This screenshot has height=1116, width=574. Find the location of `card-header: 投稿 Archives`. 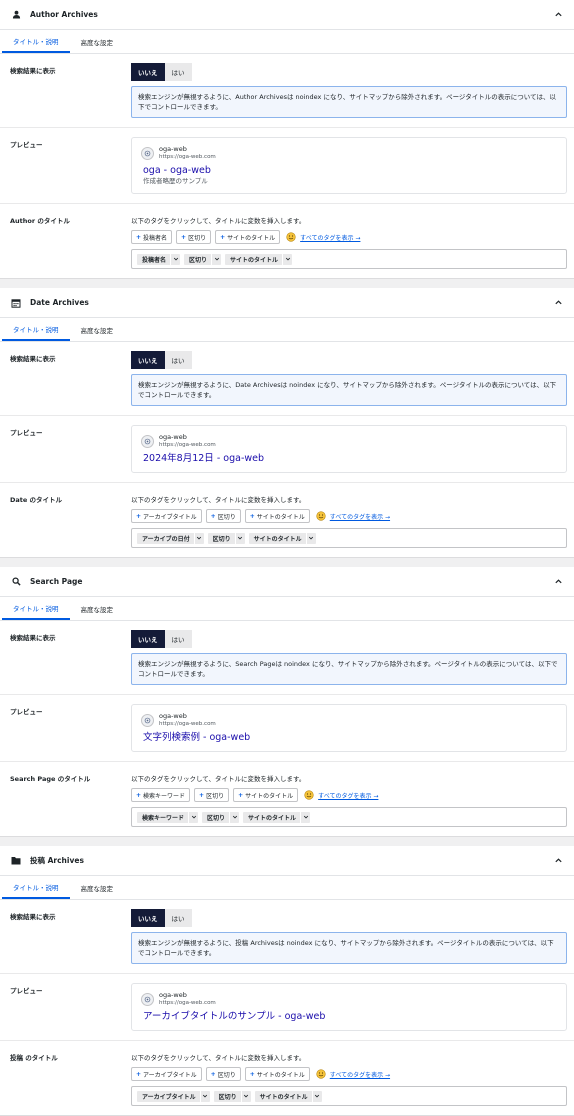

card-header: 投稿 Archives is located at coordinates (287, 861).